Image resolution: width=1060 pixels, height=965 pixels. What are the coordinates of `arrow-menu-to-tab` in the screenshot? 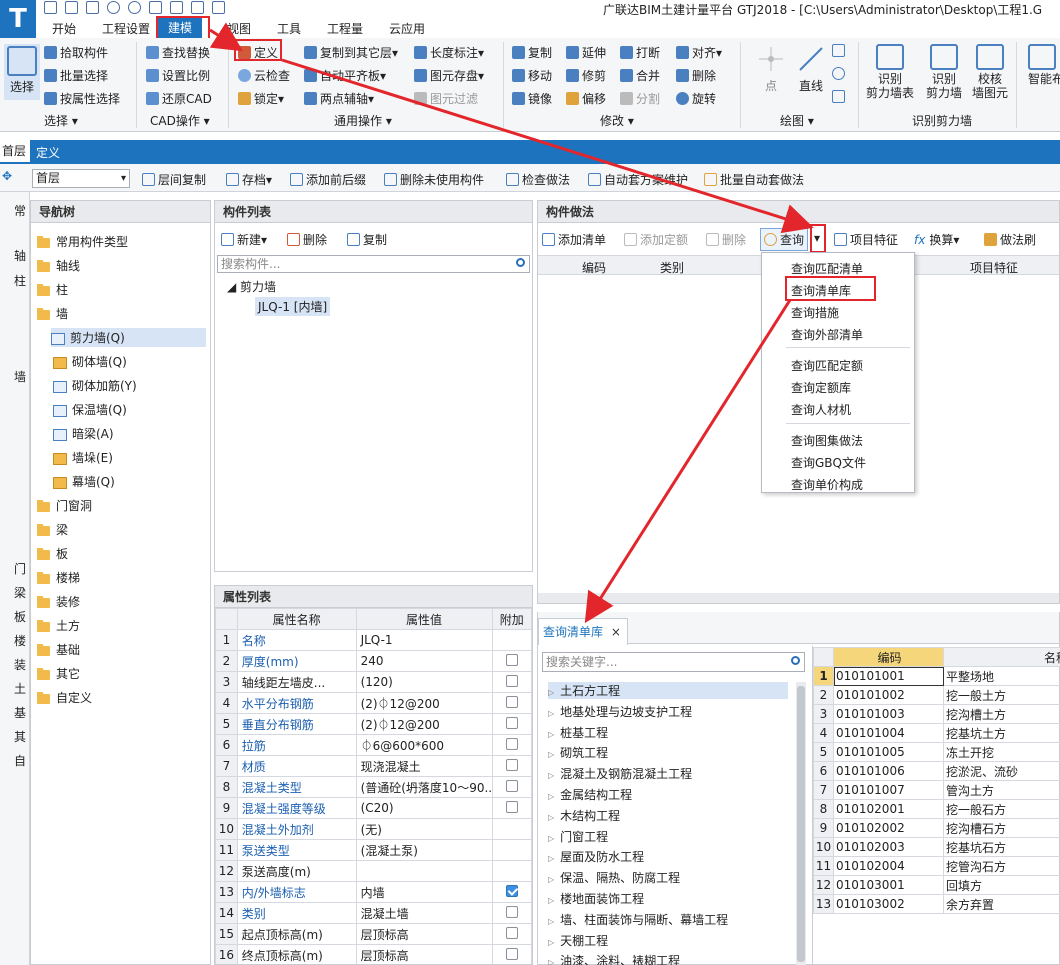 It's located at (688, 461).